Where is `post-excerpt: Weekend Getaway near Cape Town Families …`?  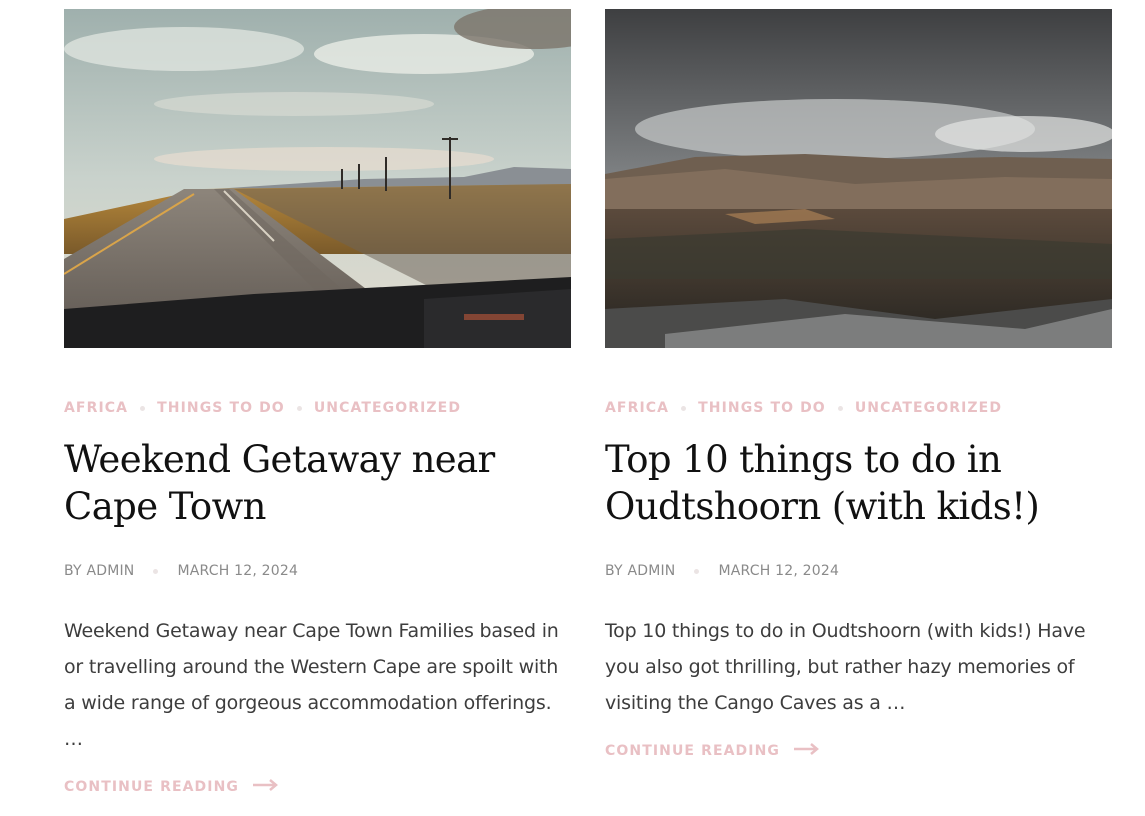 post-excerpt: Weekend Getaway near Cape Town Families … is located at coordinates (311, 685).